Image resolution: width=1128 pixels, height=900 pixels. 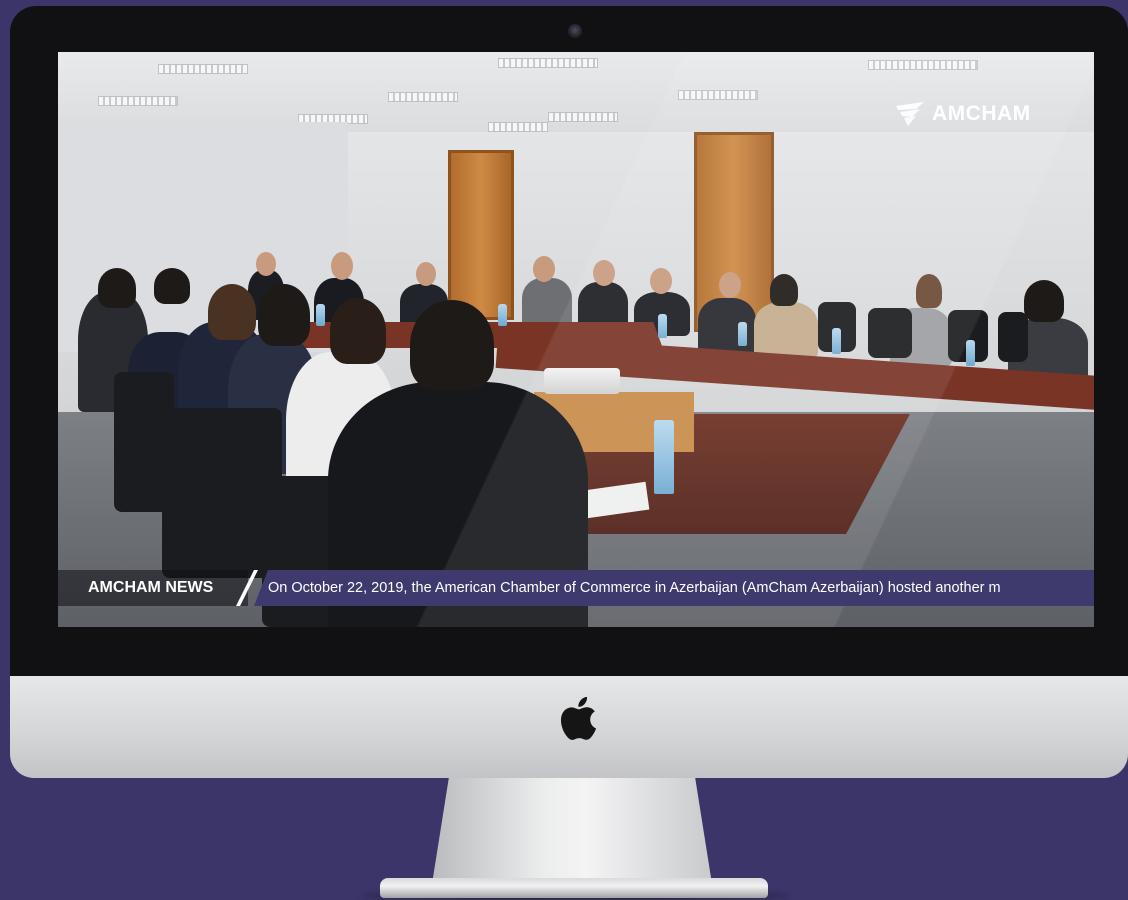 I want to click on apple-icon, so click(x=578, y=718).